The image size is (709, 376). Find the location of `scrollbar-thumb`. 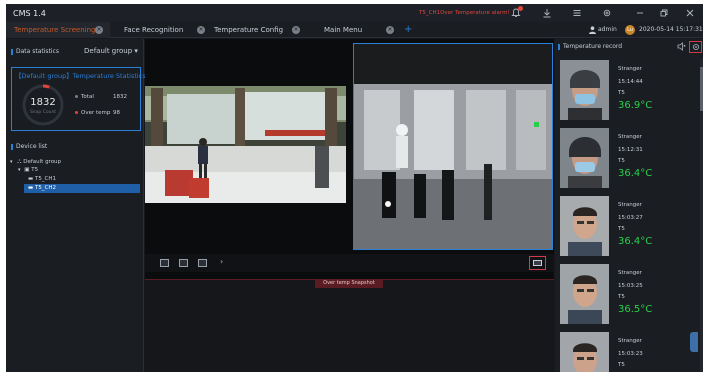

scrollbar-thumb is located at coordinates (701, 89).